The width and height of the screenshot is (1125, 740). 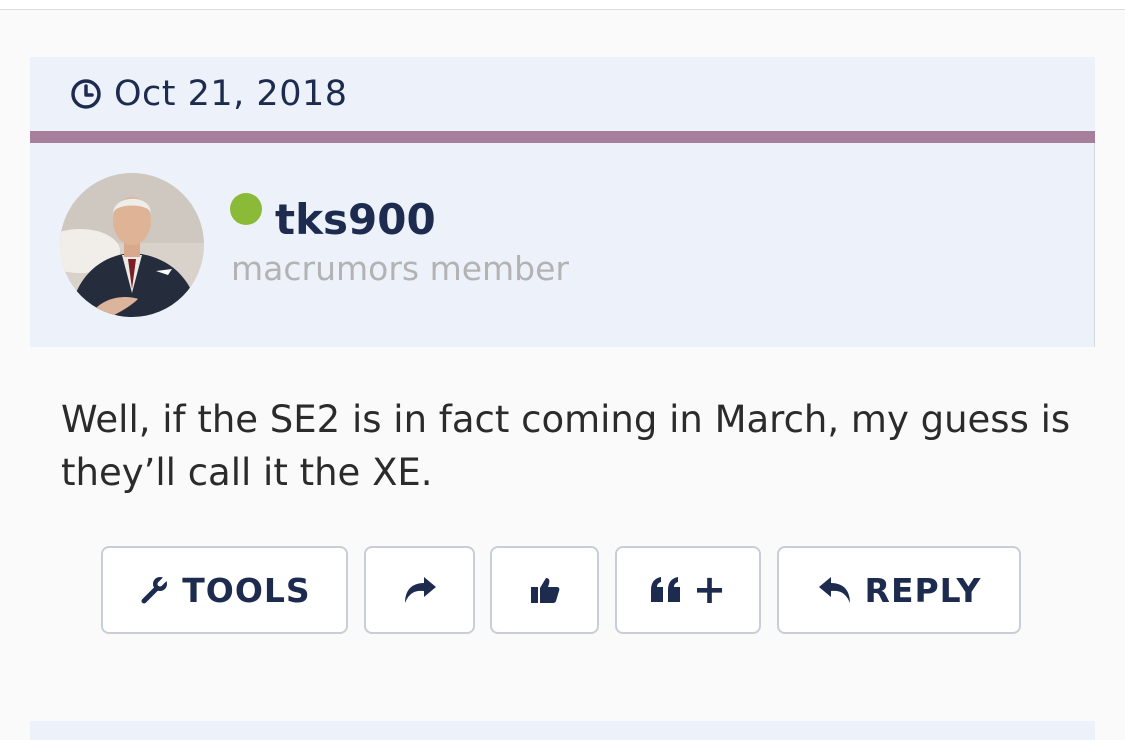 What do you see at coordinates (923, 590) in the screenshot?
I see `reply-label: REPLY` at bounding box center [923, 590].